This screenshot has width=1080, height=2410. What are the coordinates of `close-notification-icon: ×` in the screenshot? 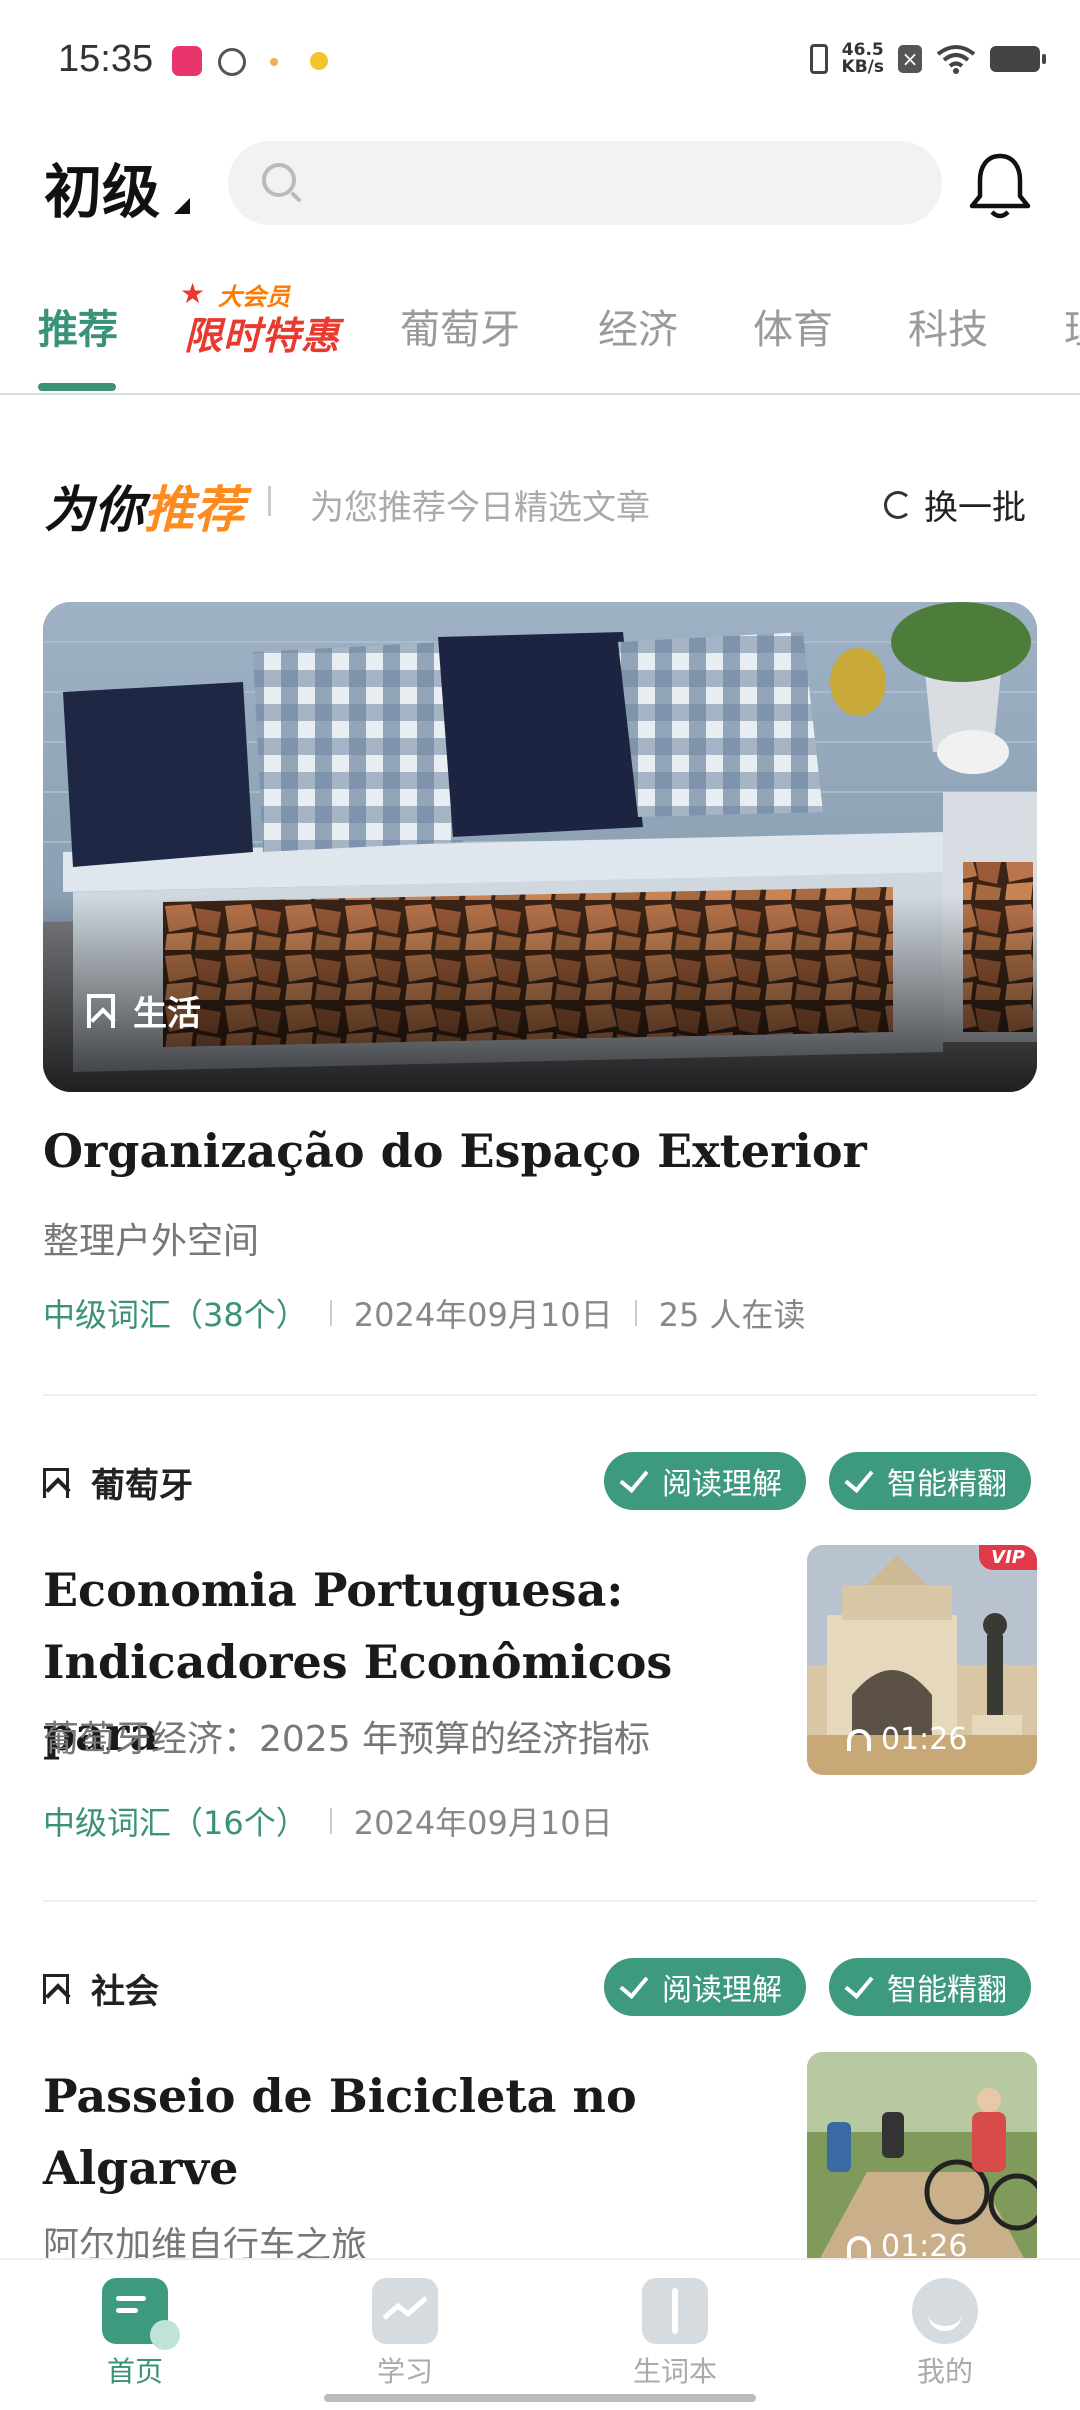 It's located at (910, 59).